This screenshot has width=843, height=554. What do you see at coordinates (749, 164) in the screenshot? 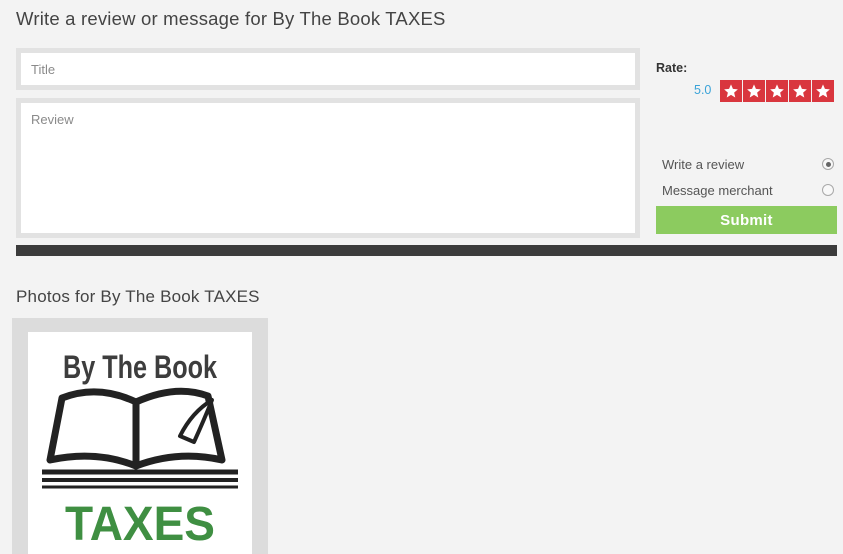
I see `write-review-option: Write a review` at bounding box center [749, 164].